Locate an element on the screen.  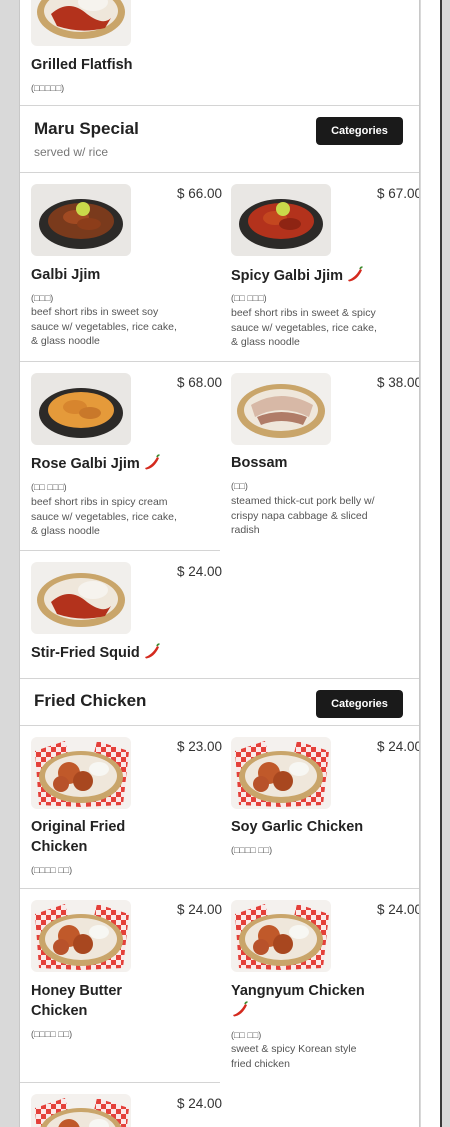
item-korean: (□□) is located at coordinates (239, 486).